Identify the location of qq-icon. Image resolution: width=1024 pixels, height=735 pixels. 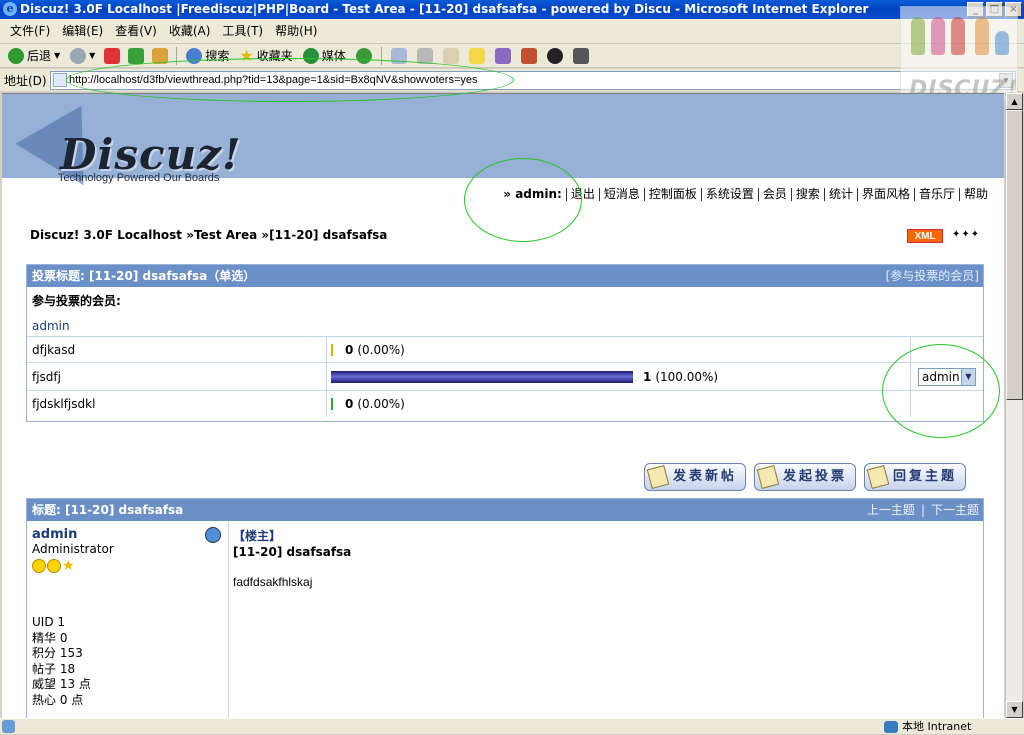
(554, 55).